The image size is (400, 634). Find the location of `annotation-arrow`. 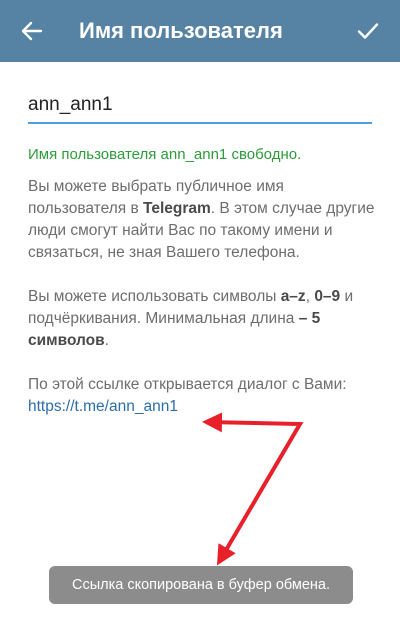

annotation-arrow is located at coordinates (253, 489).